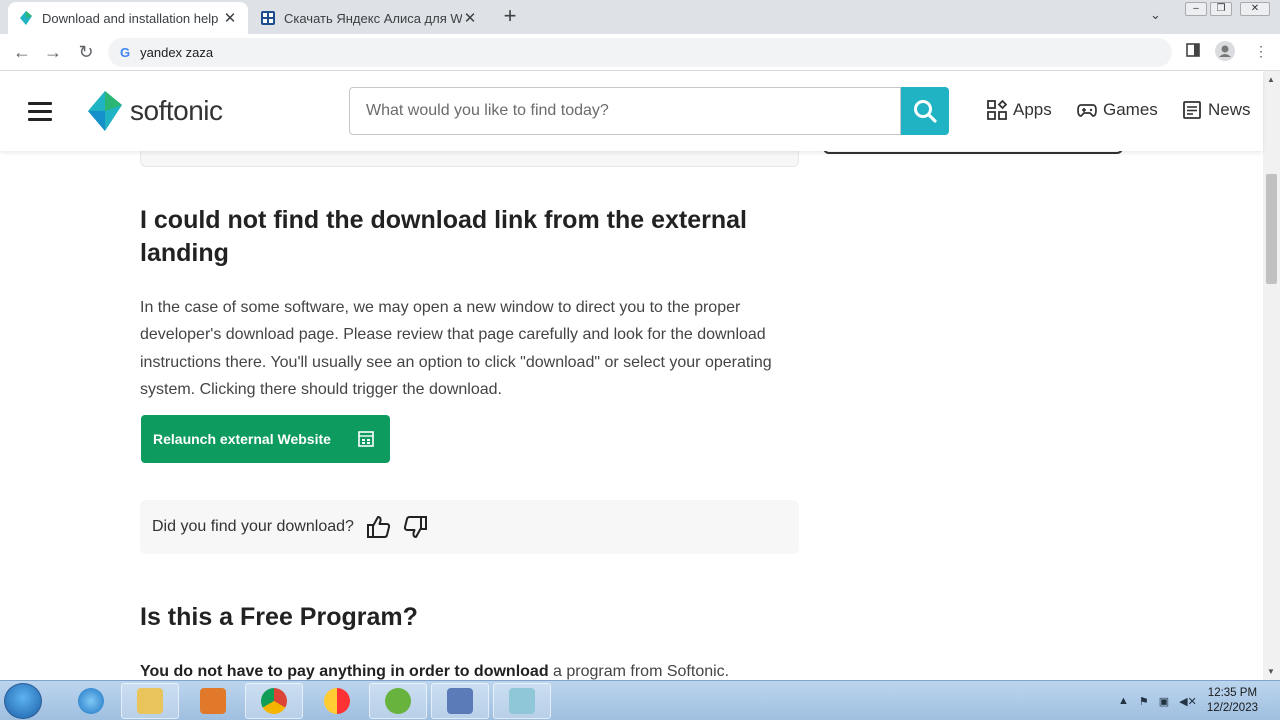 The width and height of the screenshot is (1280, 721). Describe the element at coordinates (177, 52) in the screenshot. I see `address-text: yandex zaza` at that location.